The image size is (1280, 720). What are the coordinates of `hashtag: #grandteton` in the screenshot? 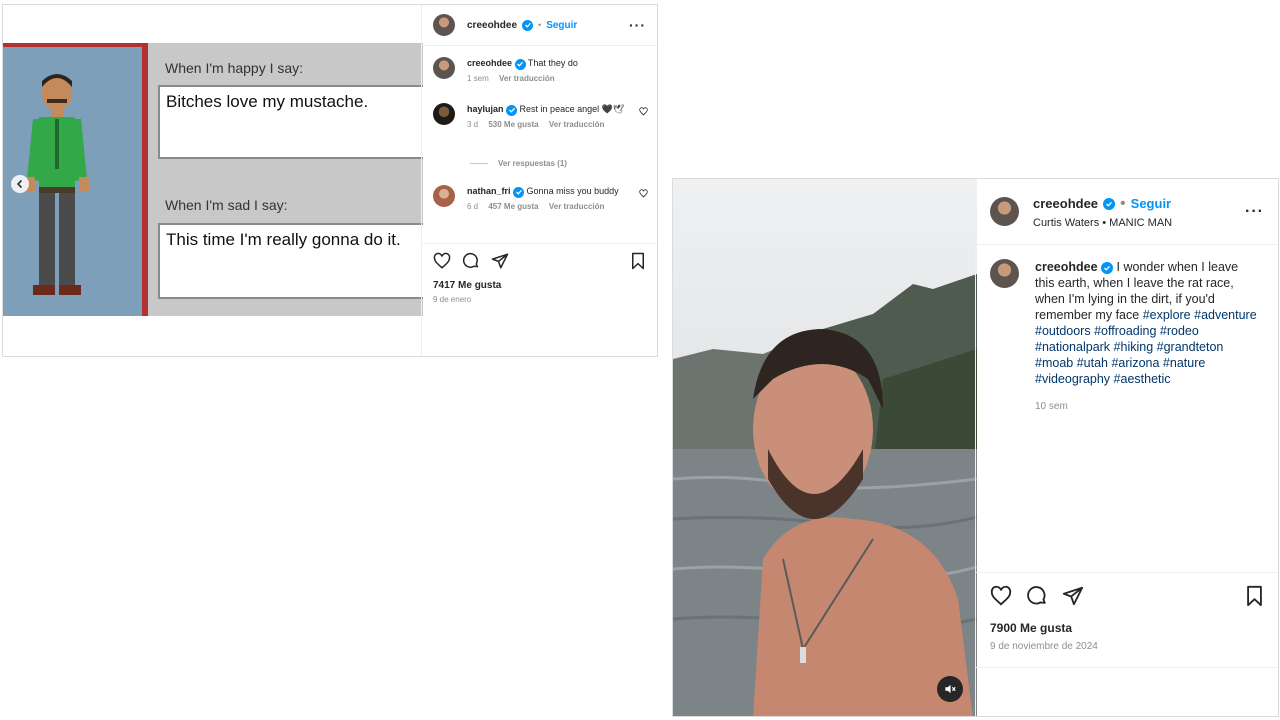 It's located at (1190, 347).